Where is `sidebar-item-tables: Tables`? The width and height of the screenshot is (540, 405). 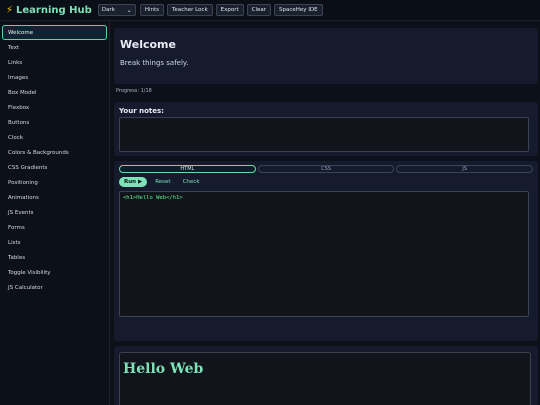 sidebar-item-tables: Tables is located at coordinates (54, 257).